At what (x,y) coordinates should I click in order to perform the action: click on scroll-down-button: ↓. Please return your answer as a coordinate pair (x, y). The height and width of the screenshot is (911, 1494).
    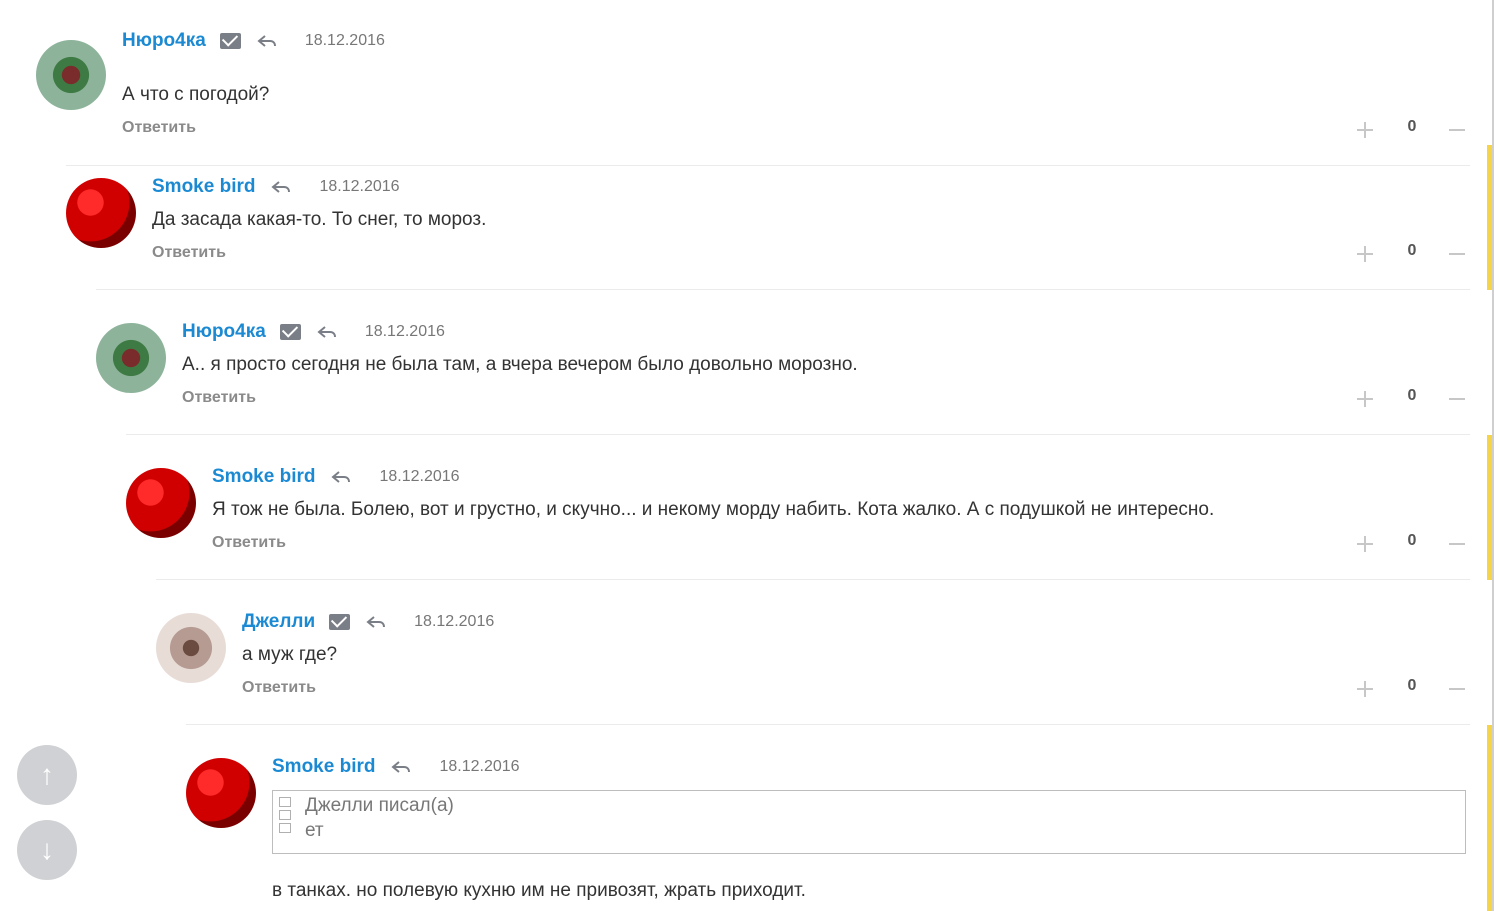
    Looking at the image, I should click on (47, 850).